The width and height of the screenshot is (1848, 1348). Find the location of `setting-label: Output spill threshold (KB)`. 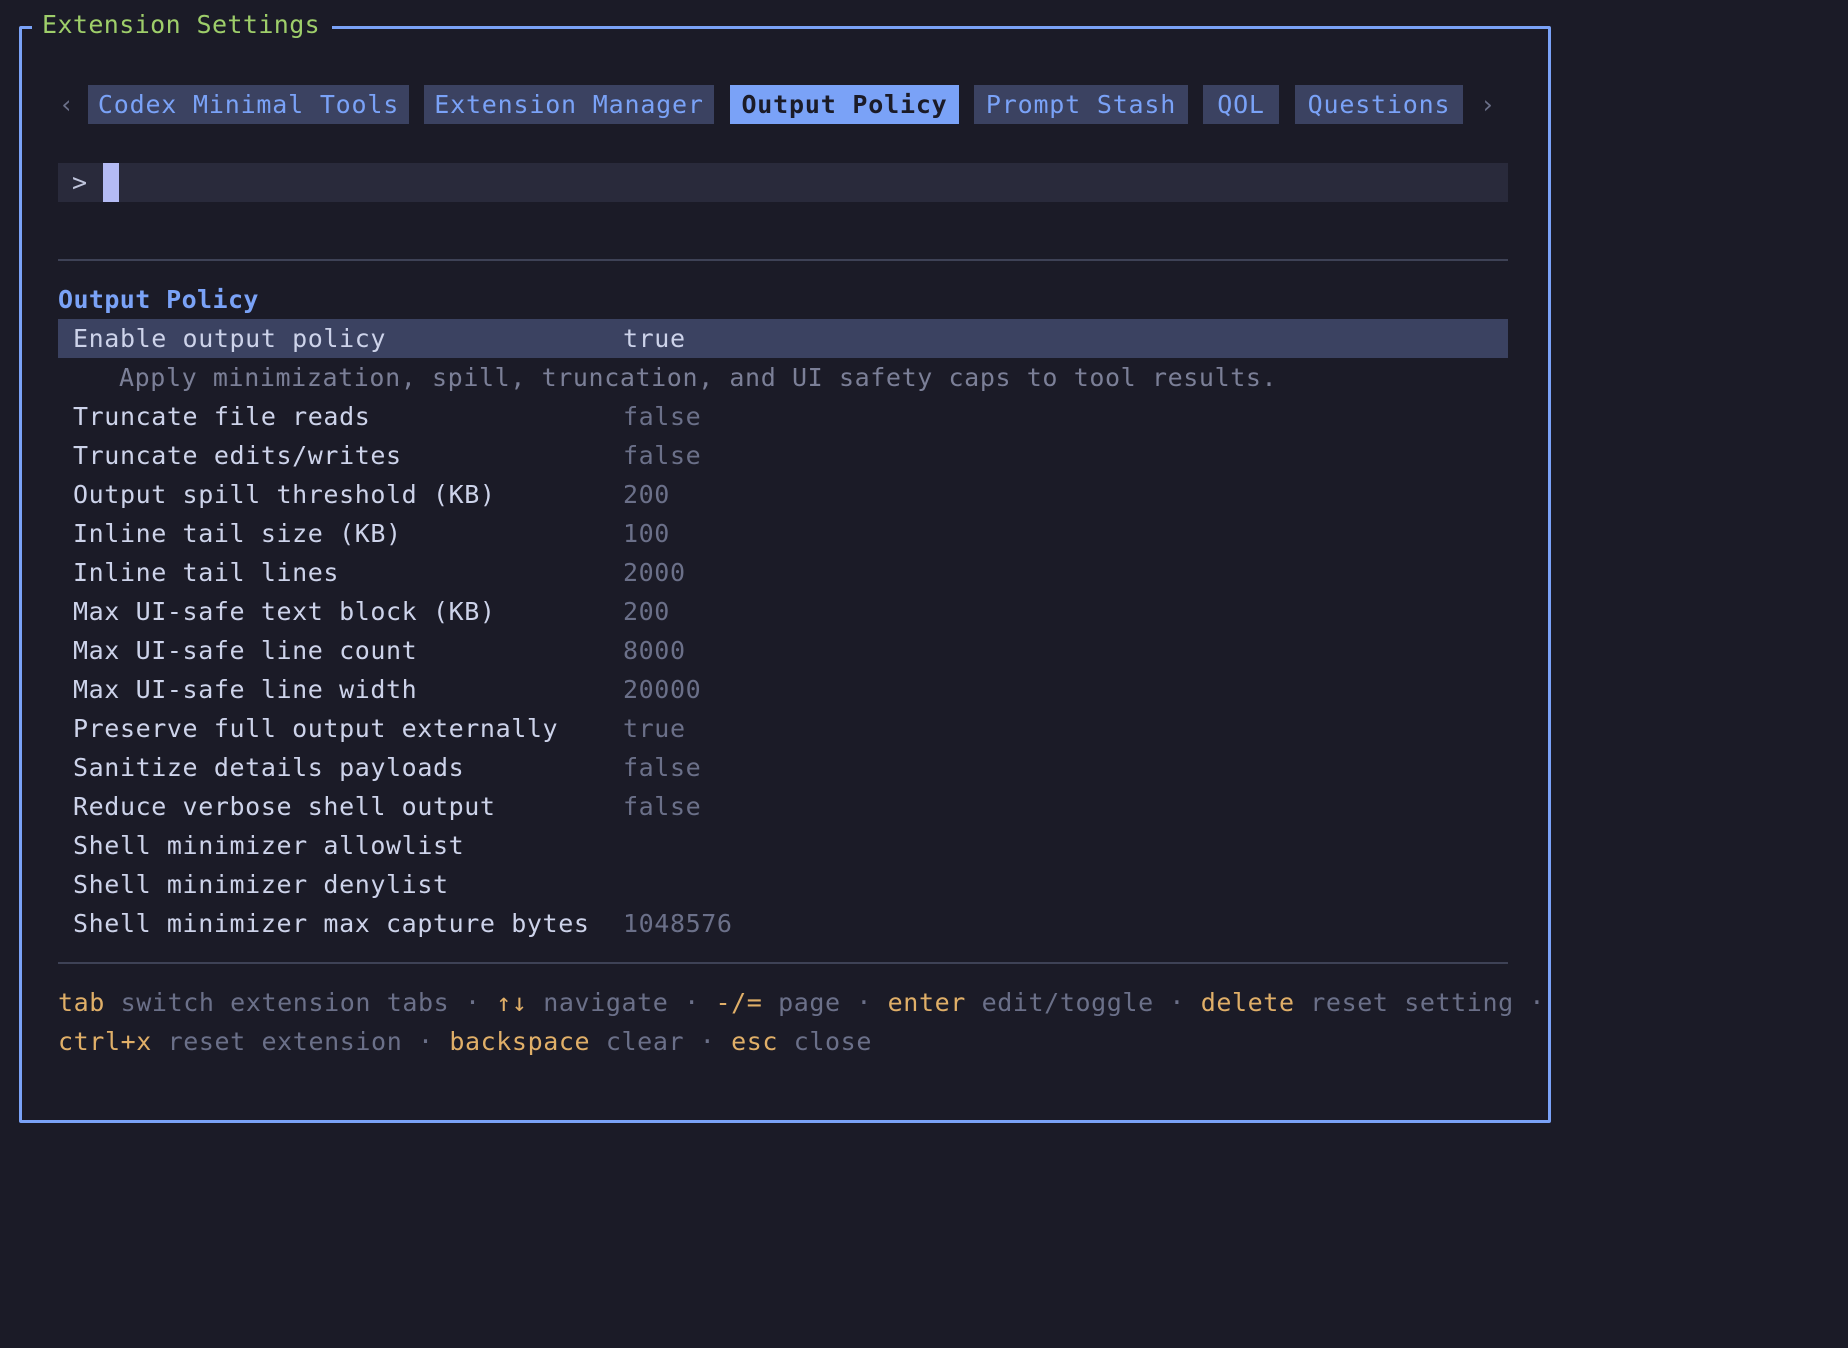

setting-label: Output spill threshold (KB) is located at coordinates (284, 494).